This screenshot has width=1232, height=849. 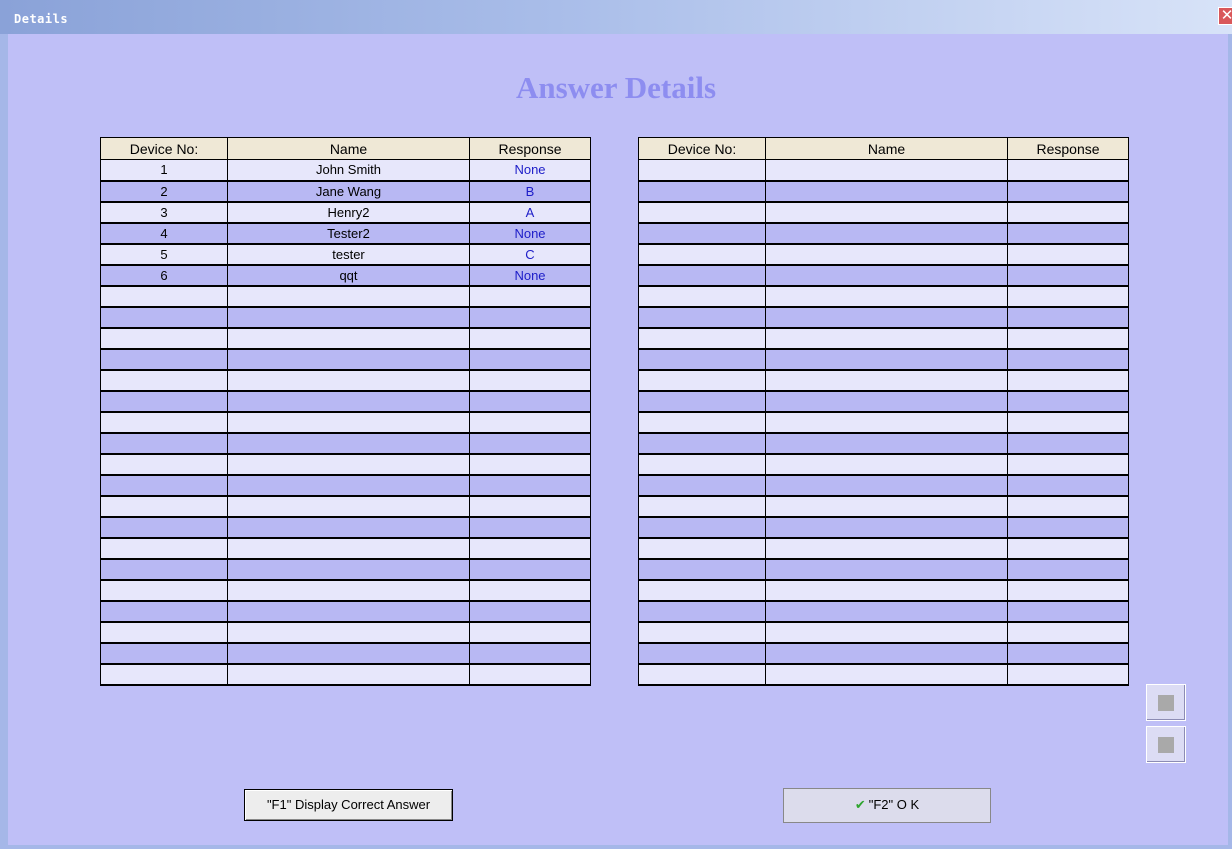 I want to click on close-icon: ✕, so click(x=1226, y=15).